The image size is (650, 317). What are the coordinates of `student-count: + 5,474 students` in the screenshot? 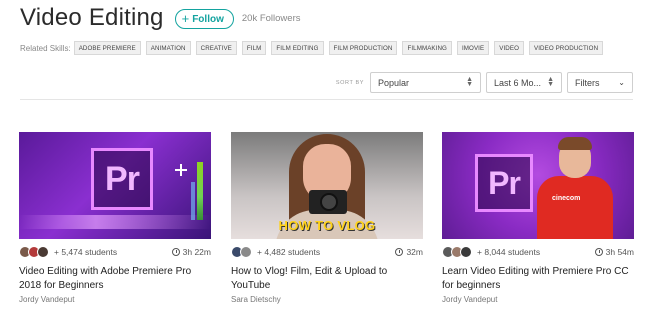 It's located at (86, 252).